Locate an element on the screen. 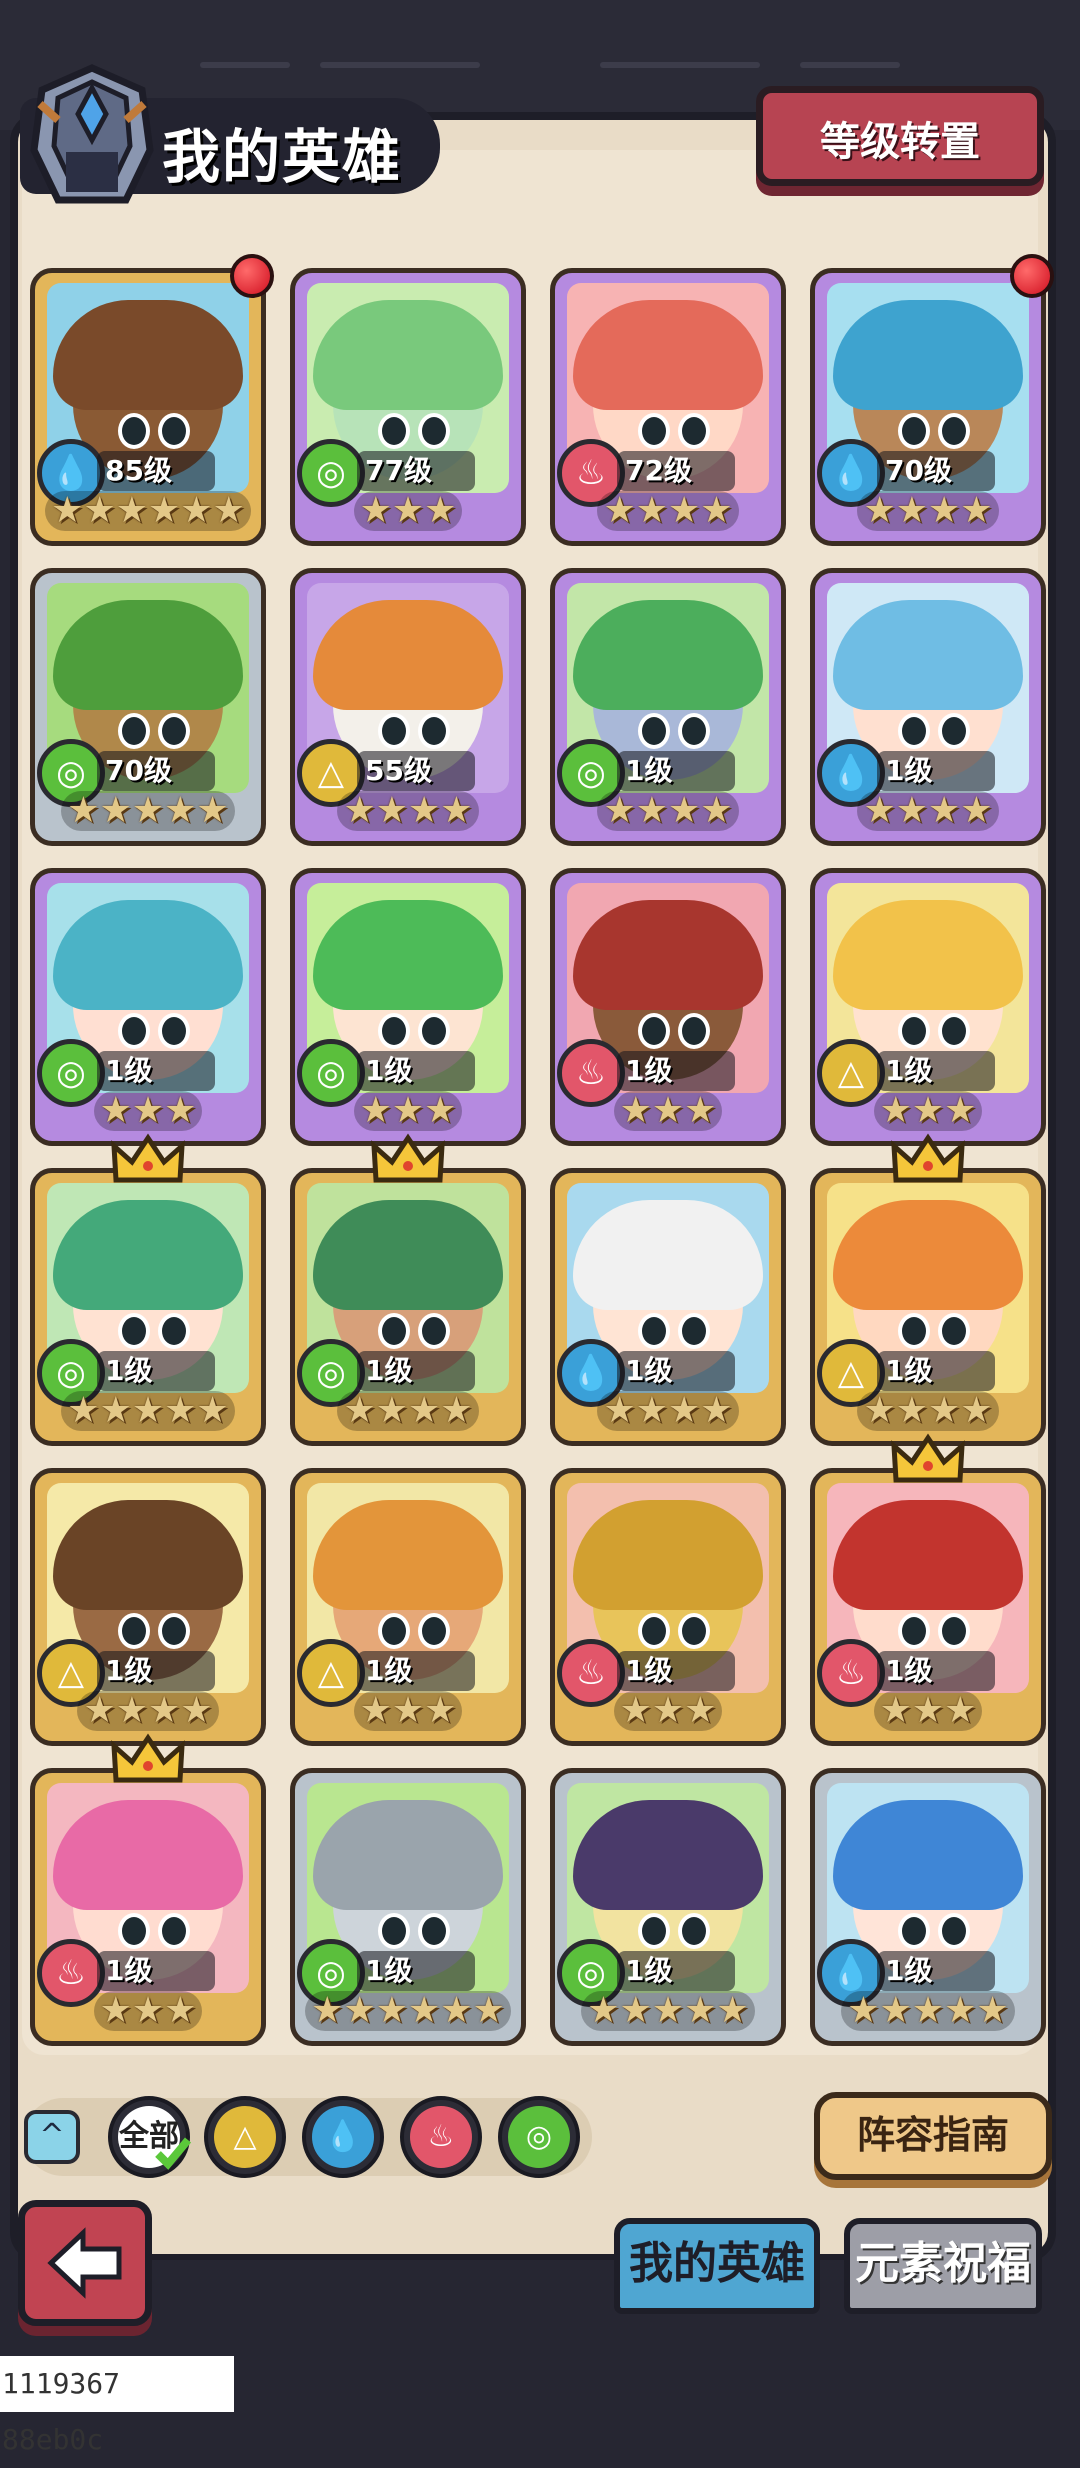  back-button is located at coordinates (85, 2263).